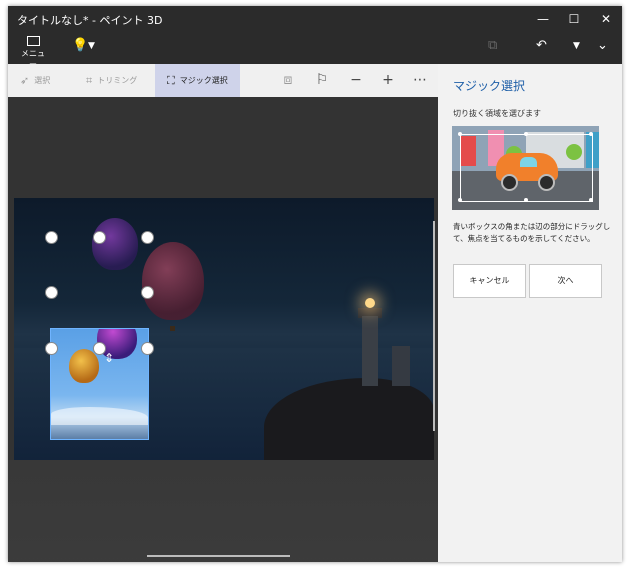  What do you see at coordinates (434, 326) in the screenshot?
I see `vertical-scrollbar` at bounding box center [434, 326].